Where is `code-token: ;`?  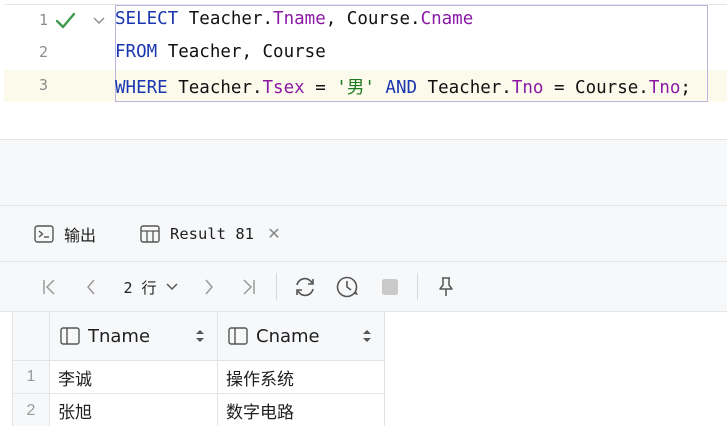 code-token: ; is located at coordinates (685, 88).